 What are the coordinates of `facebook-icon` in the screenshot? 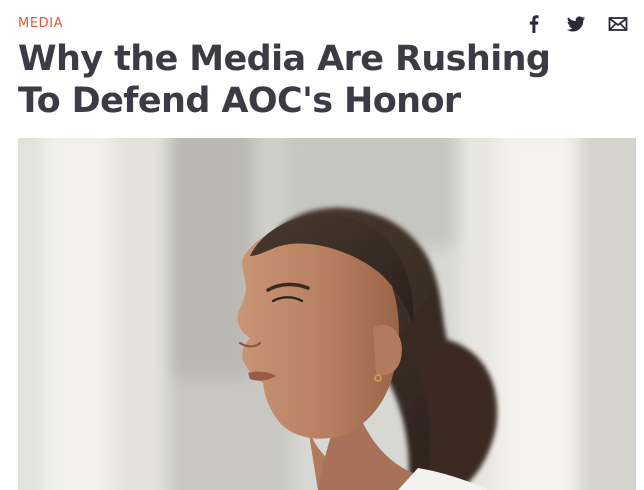 It's located at (534, 24).